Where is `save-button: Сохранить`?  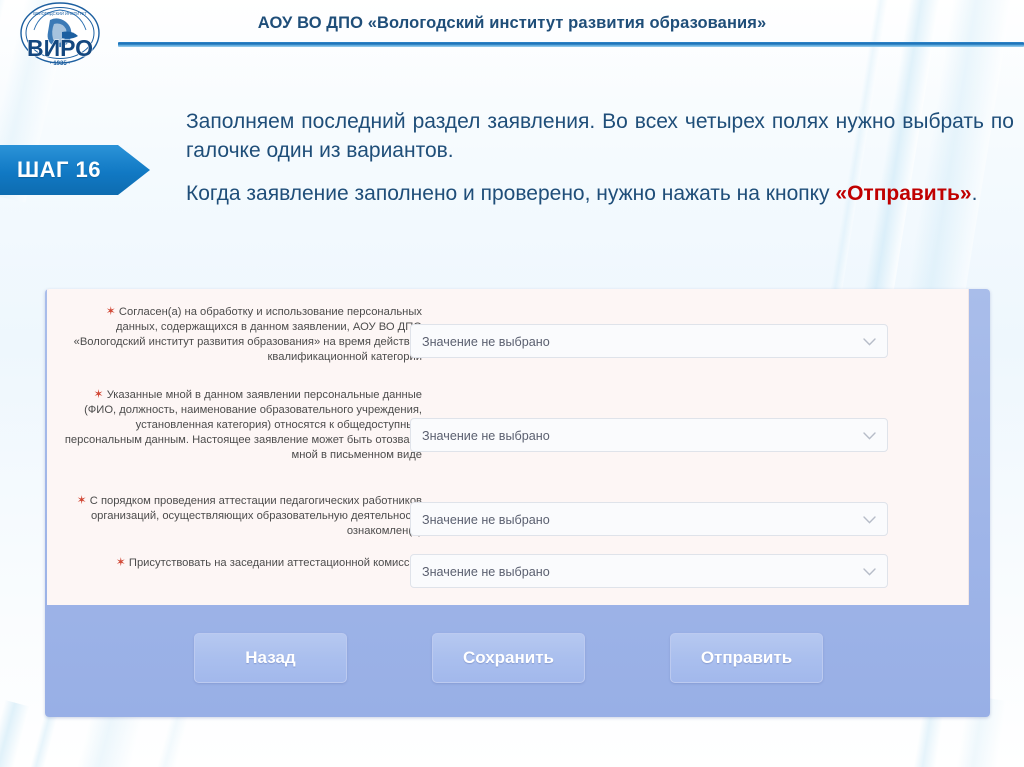
save-button: Сохранить is located at coordinates (508, 658).